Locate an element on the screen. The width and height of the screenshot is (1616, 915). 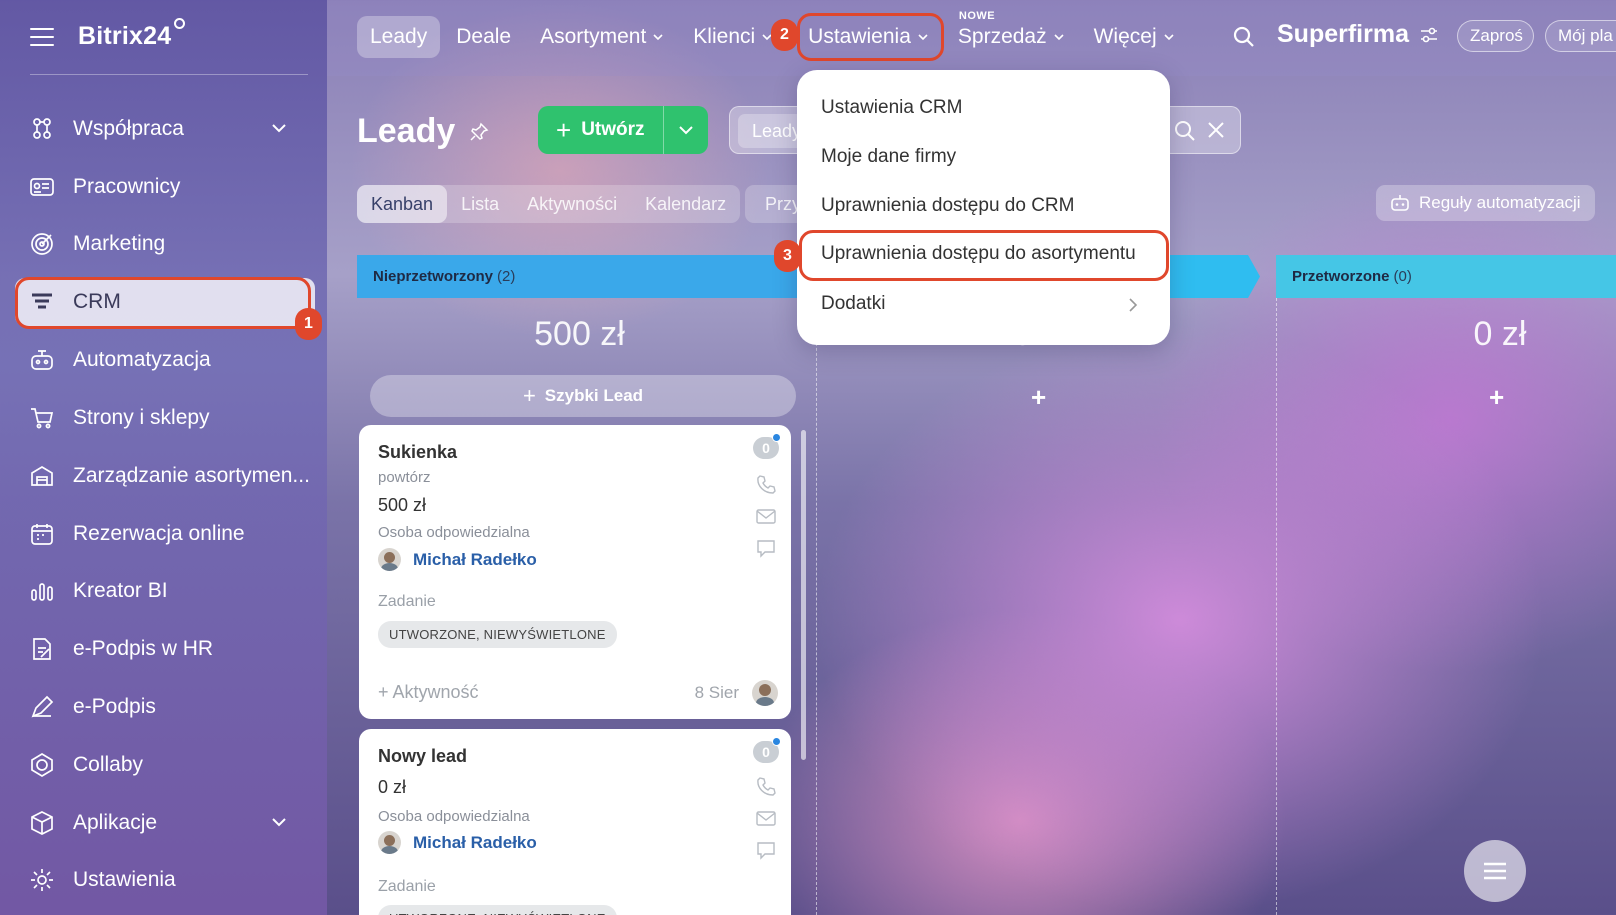
app-logo: Bitrix24 is located at coordinates (132, 34).